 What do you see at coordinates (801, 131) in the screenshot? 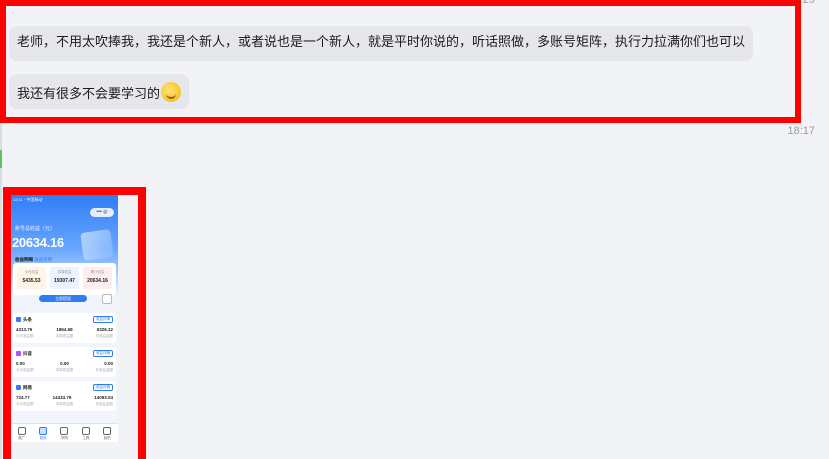
I see `timestamp: 18:17` at bounding box center [801, 131].